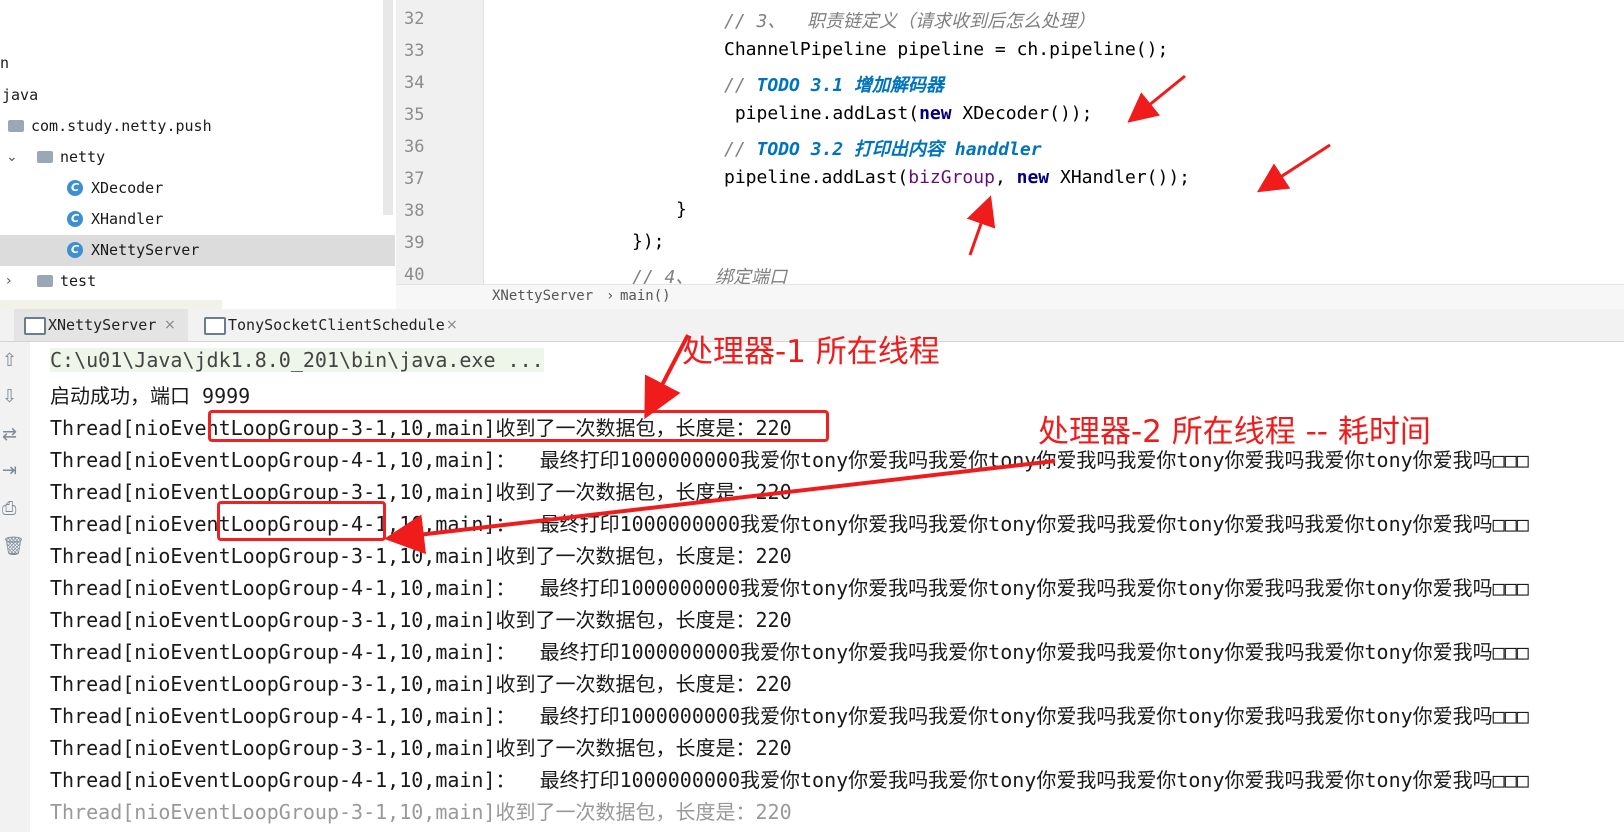  I want to click on tree-item-label: java, so click(20, 95).